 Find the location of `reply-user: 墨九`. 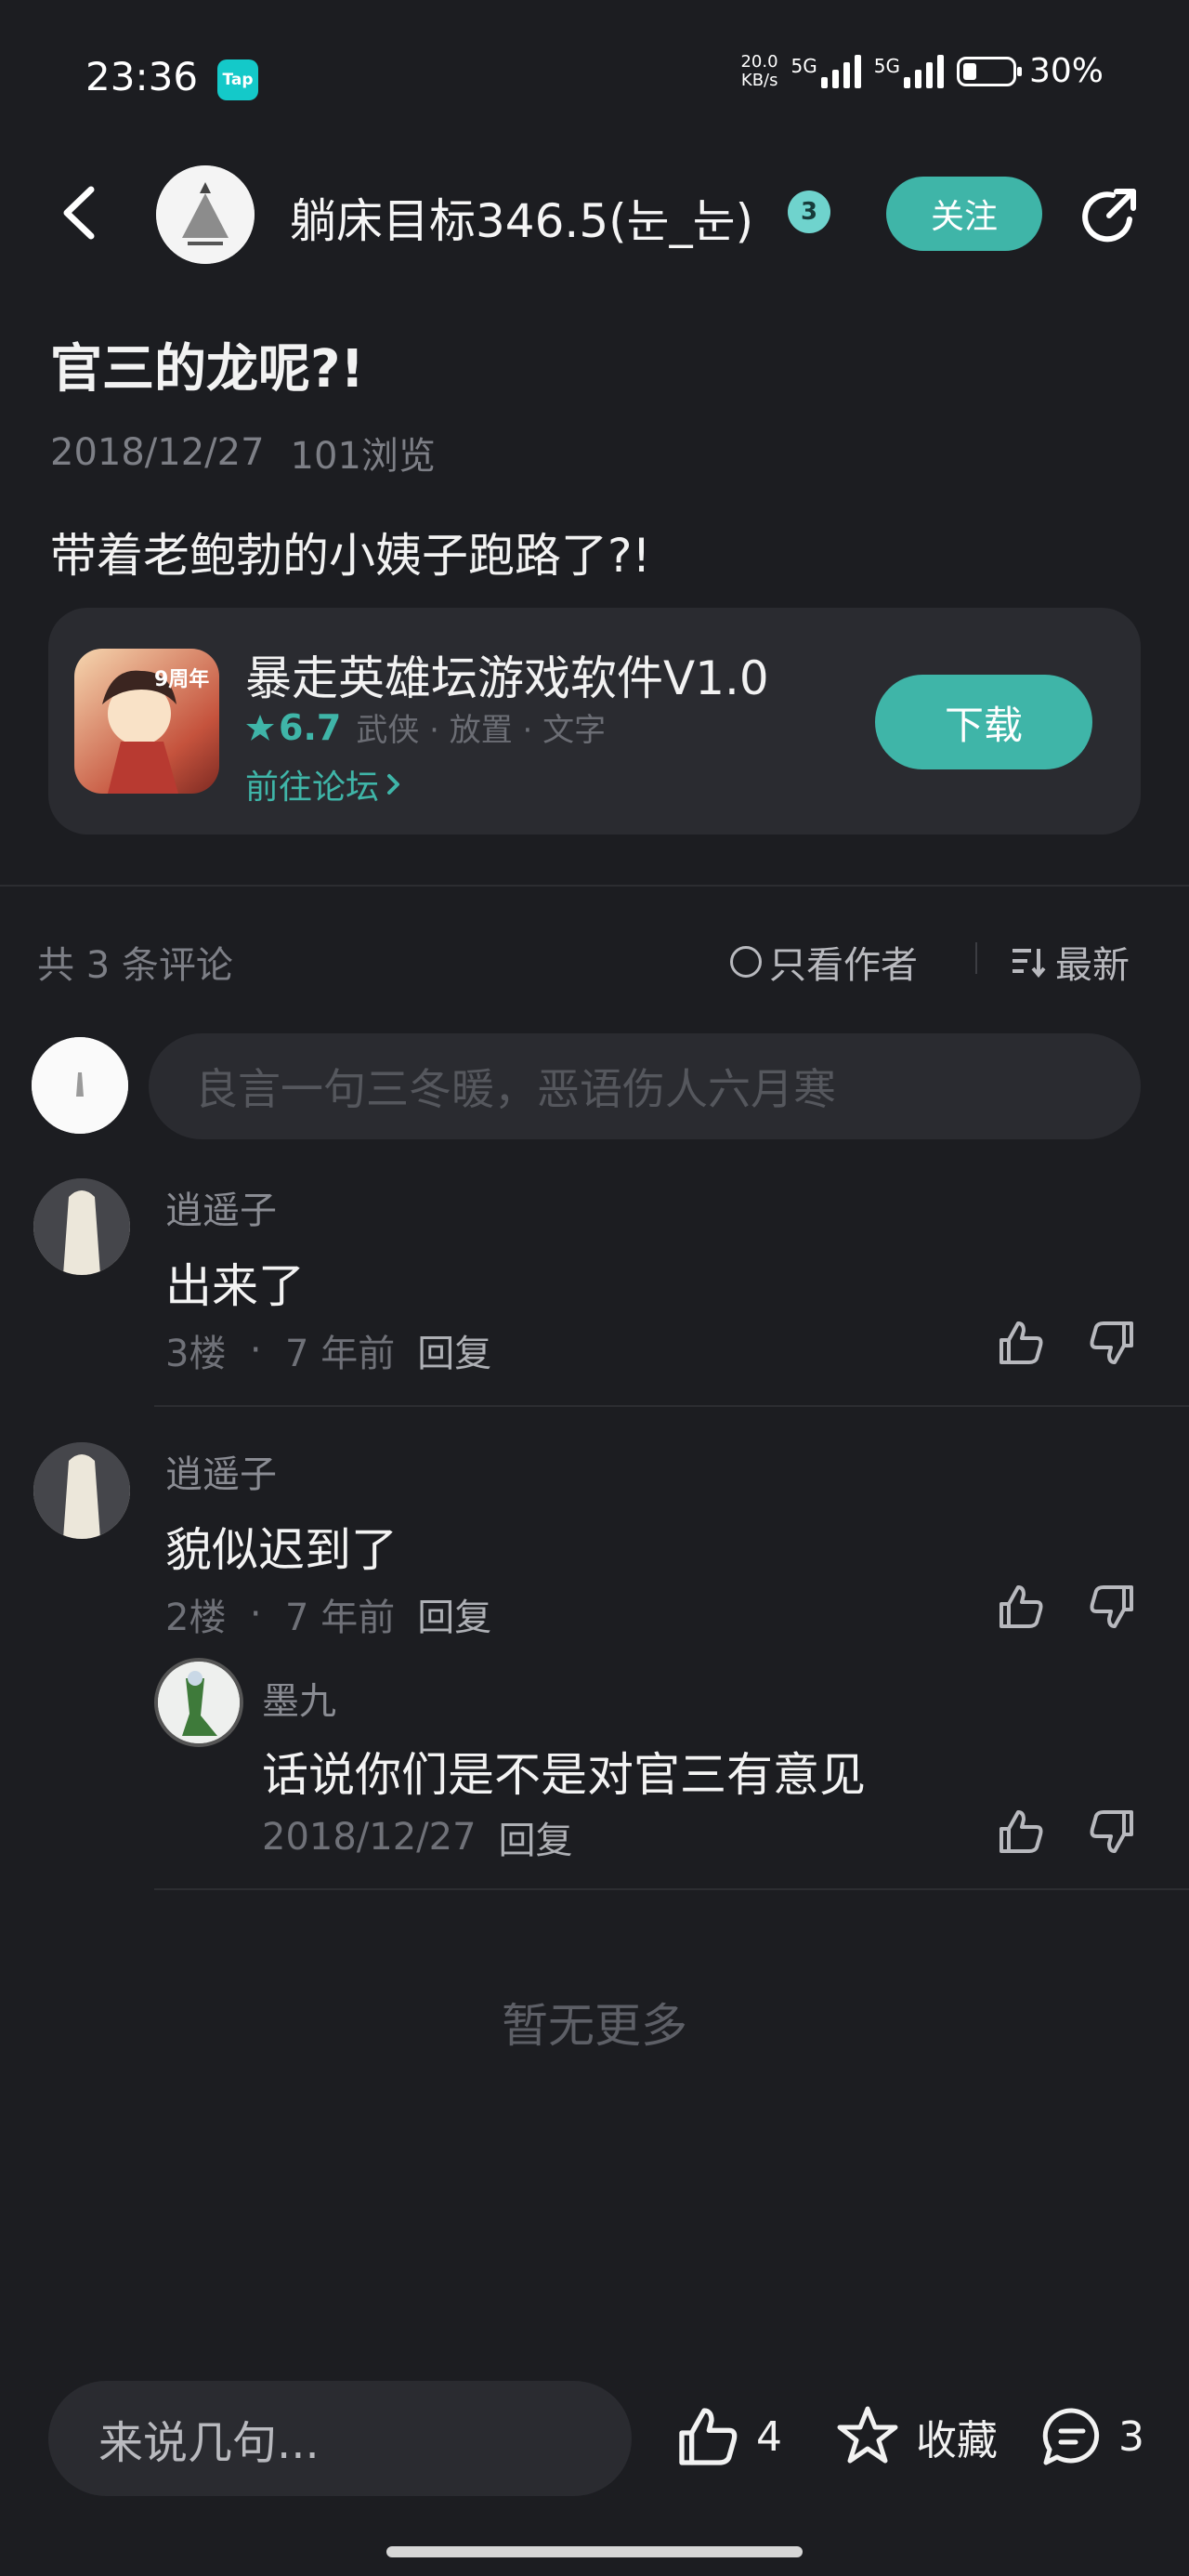

reply-user: 墨九 is located at coordinates (299, 1698).